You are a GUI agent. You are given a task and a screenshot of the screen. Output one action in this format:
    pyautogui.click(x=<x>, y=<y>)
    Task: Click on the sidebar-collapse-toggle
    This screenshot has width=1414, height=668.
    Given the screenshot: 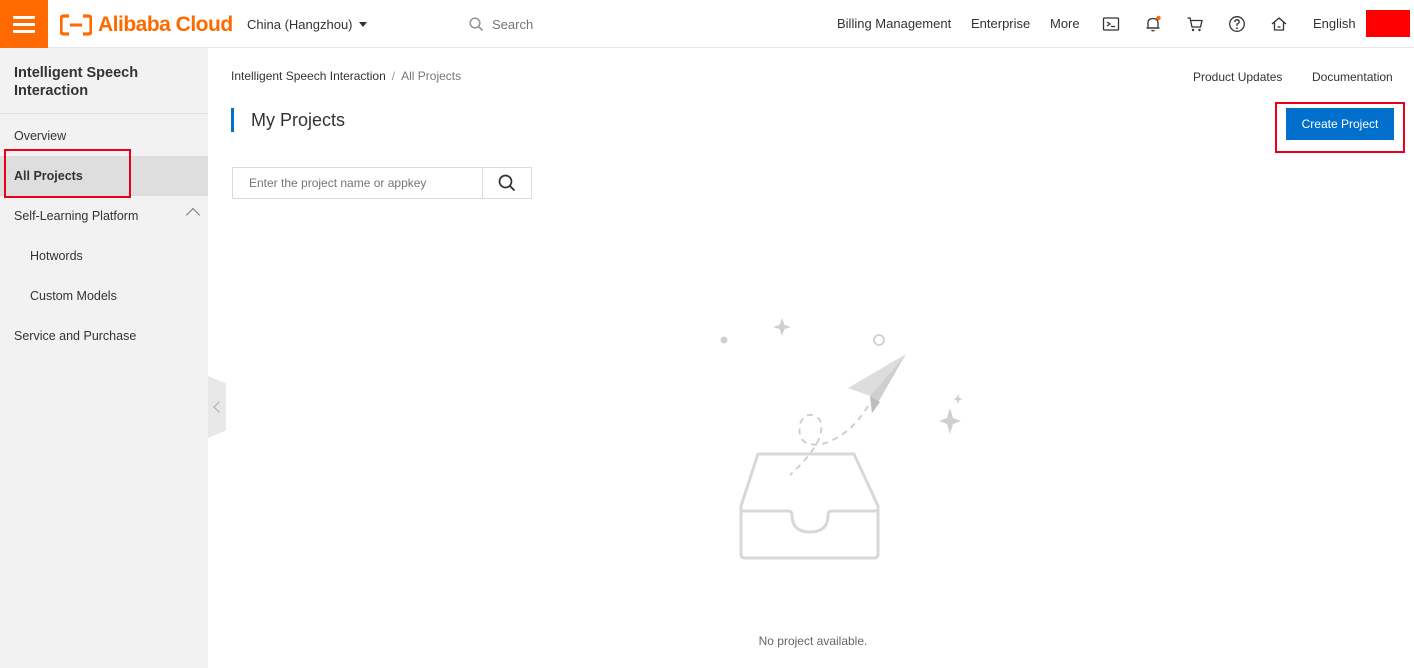 What is the action you would take?
    pyautogui.click(x=217, y=407)
    